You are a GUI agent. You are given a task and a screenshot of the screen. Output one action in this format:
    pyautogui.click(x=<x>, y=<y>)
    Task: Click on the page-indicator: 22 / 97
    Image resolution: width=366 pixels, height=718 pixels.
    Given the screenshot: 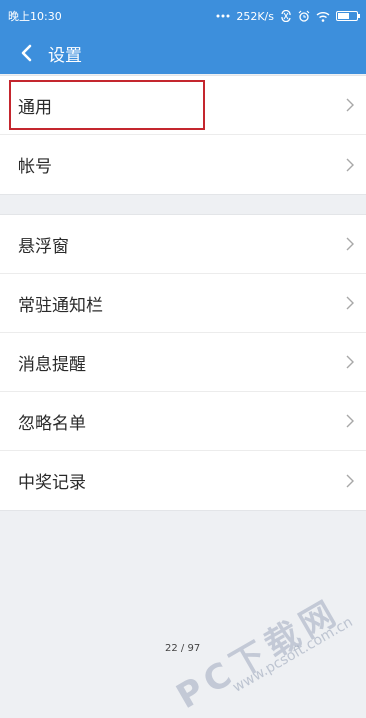 What is the action you would take?
    pyautogui.click(x=183, y=648)
    